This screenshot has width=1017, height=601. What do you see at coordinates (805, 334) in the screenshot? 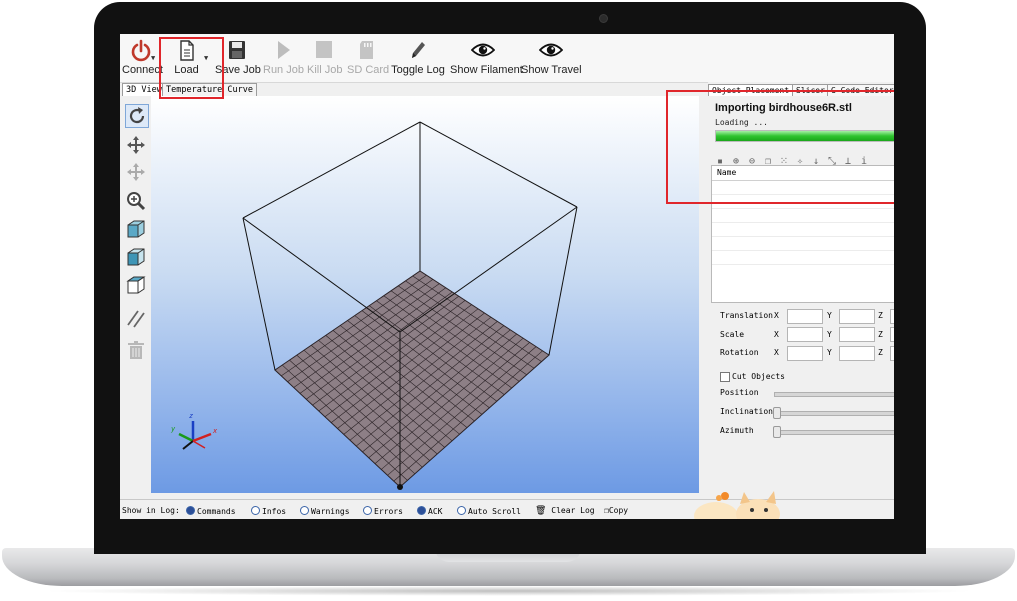
I see `scale-x-field` at bounding box center [805, 334].